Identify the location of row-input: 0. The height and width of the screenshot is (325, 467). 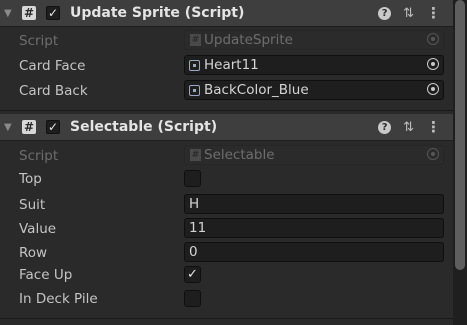
(314, 252).